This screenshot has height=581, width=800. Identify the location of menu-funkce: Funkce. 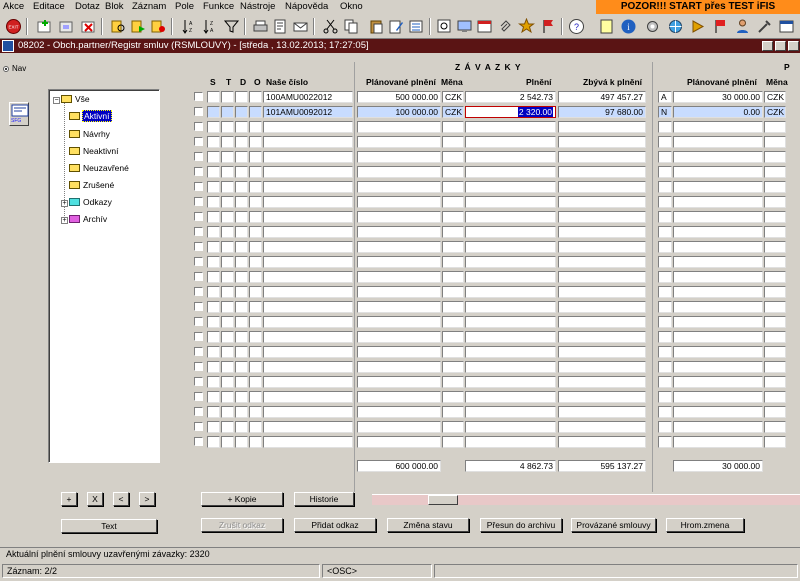
(218, 6).